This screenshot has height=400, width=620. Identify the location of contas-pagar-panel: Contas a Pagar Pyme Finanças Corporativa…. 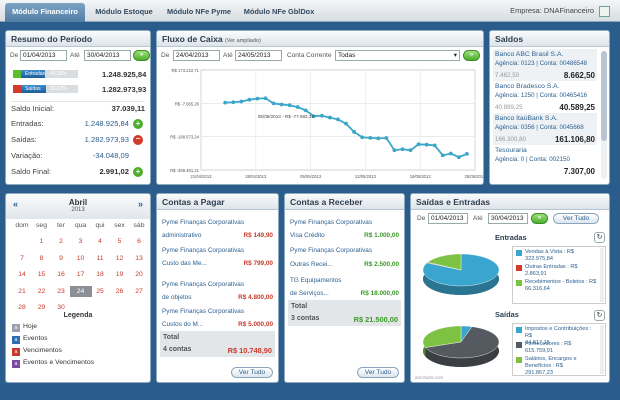
(217, 288).